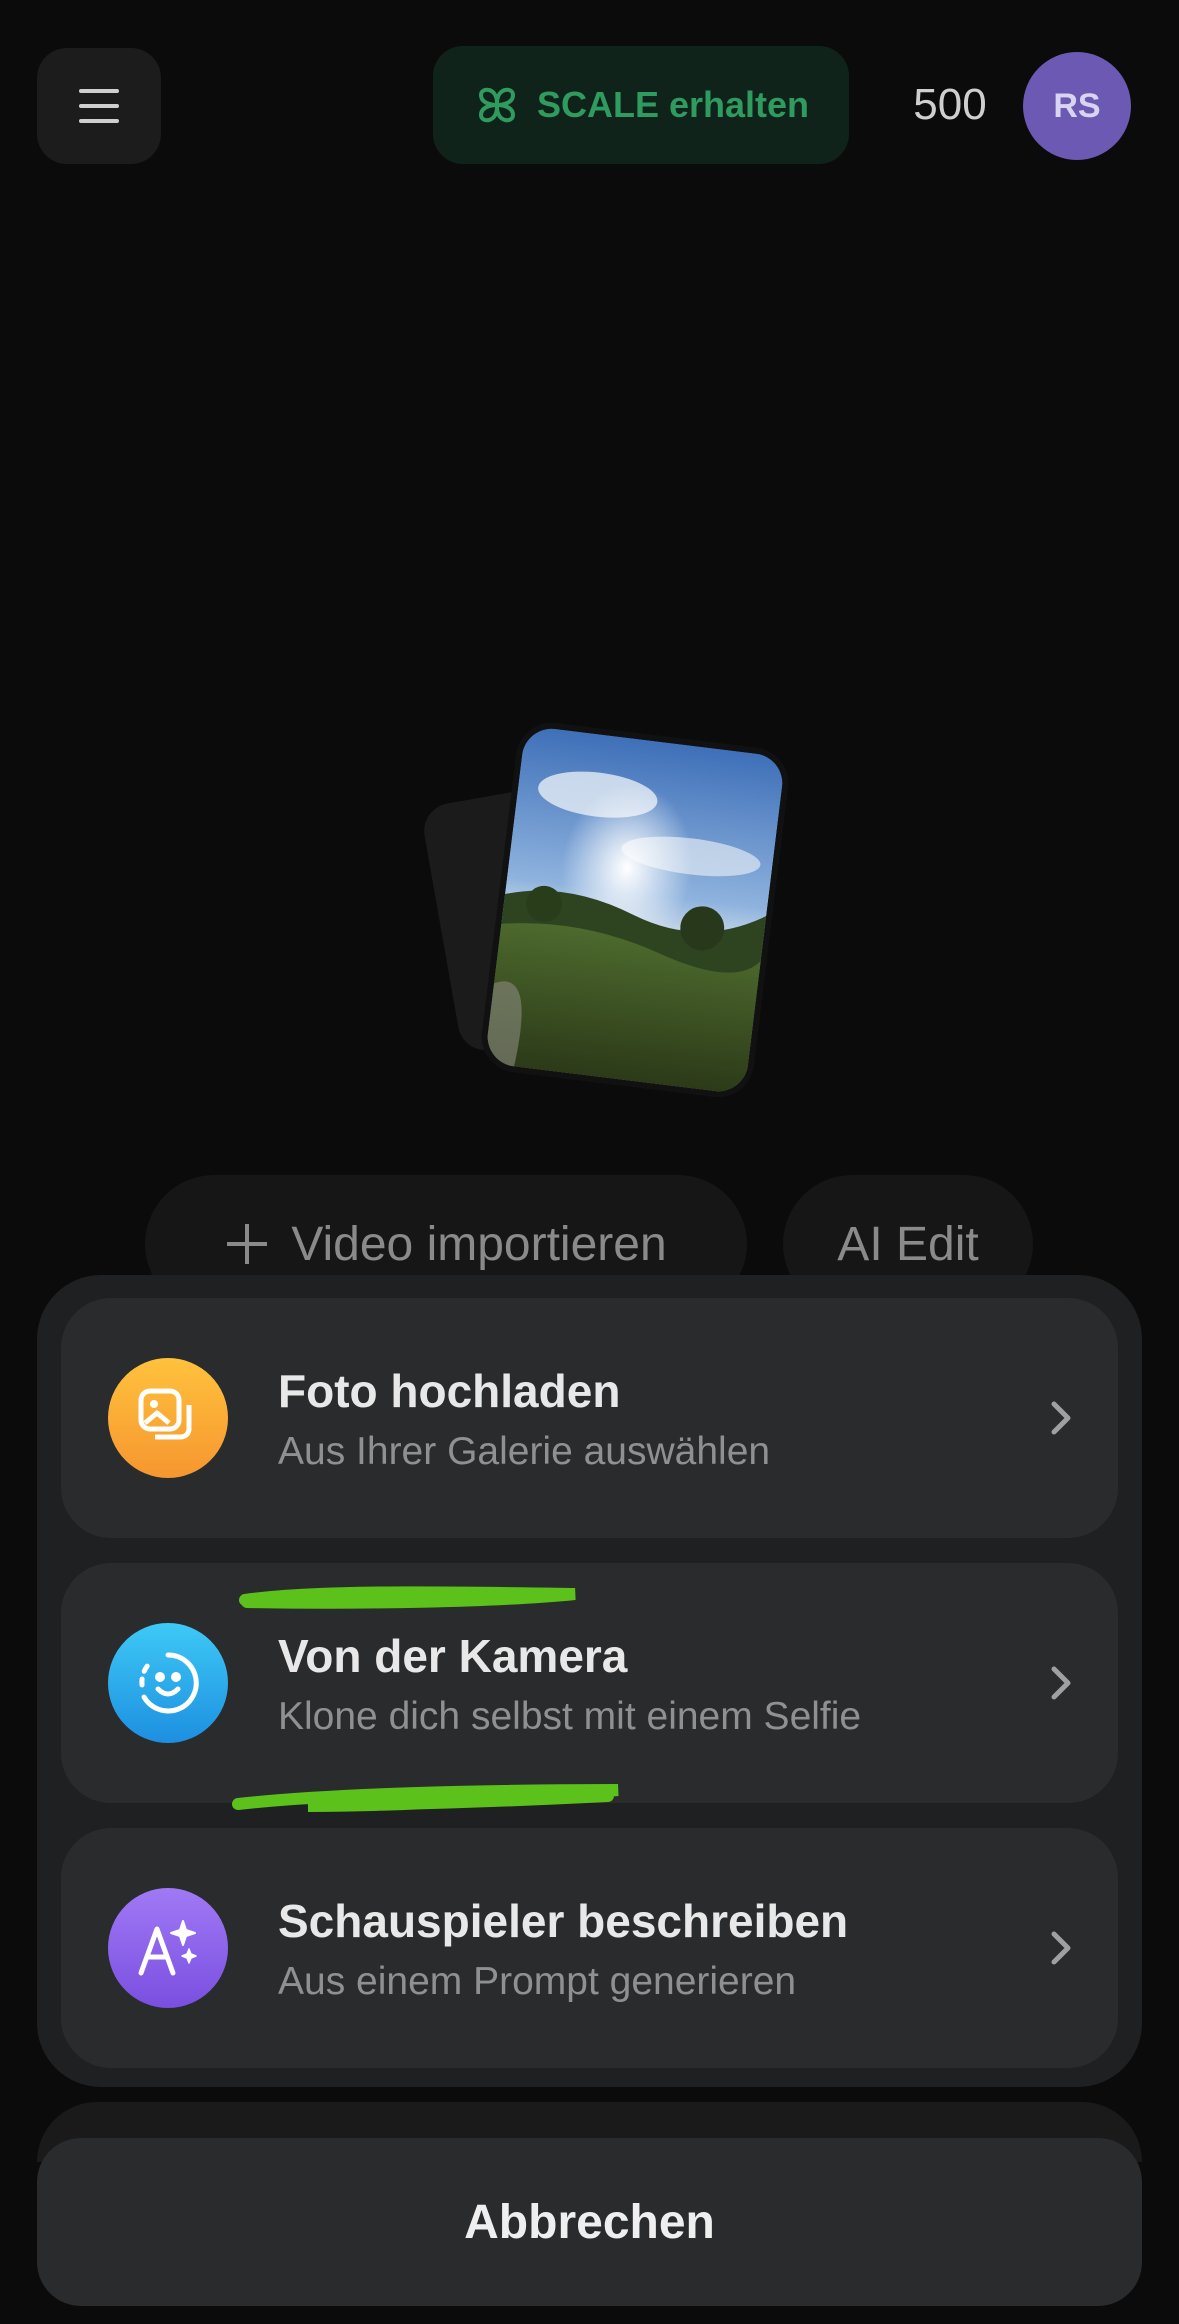 Image resolution: width=1179 pixels, height=2324 pixels. Describe the element at coordinates (168, 1418) in the screenshot. I see `gallery-icon` at that location.